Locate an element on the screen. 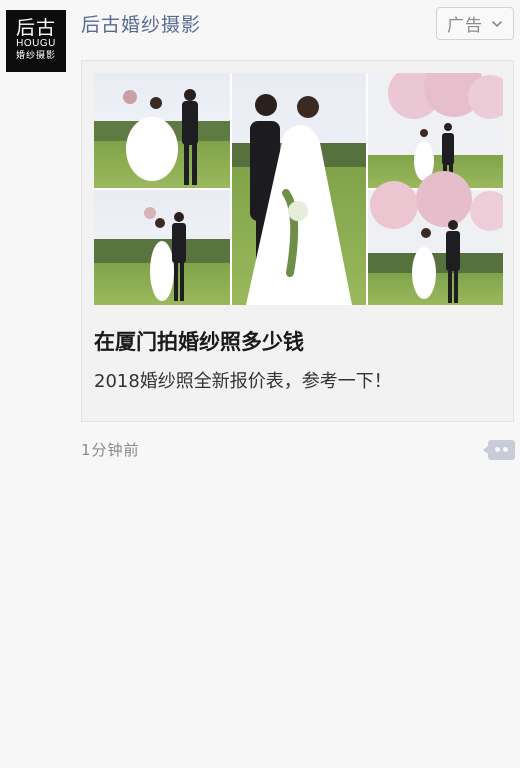 The width and height of the screenshot is (520, 768). advertiser-name: 后古婚纱摄影 is located at coordinates (141, 25).